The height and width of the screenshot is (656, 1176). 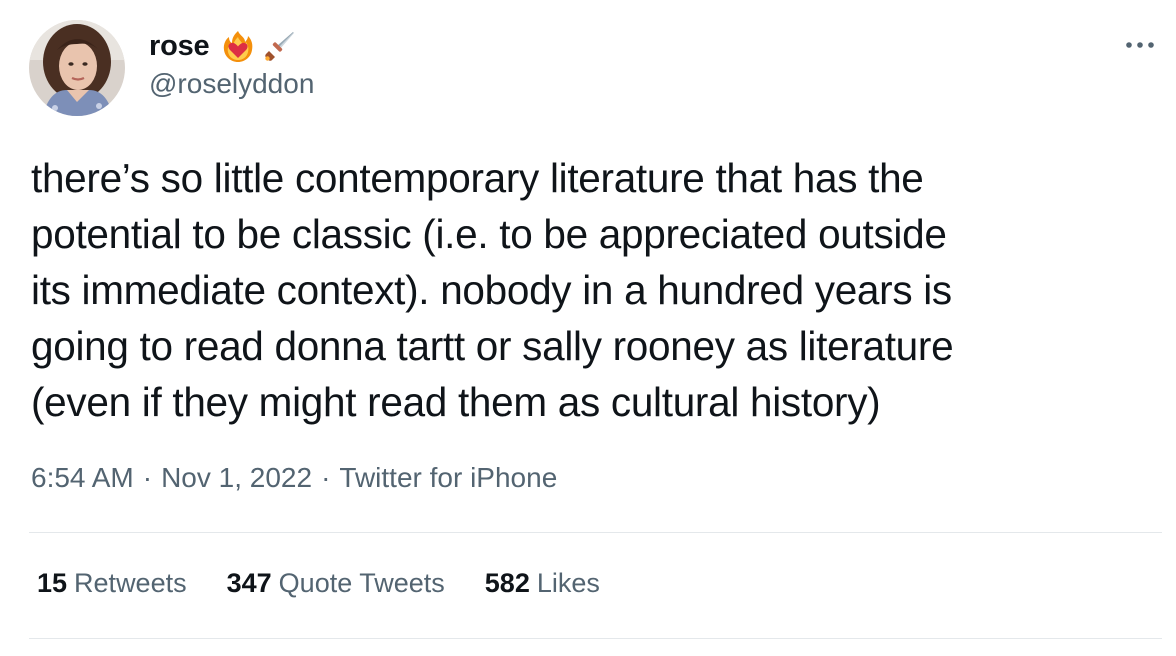 I want to click on avatar-image, so click(x=77, y=68).